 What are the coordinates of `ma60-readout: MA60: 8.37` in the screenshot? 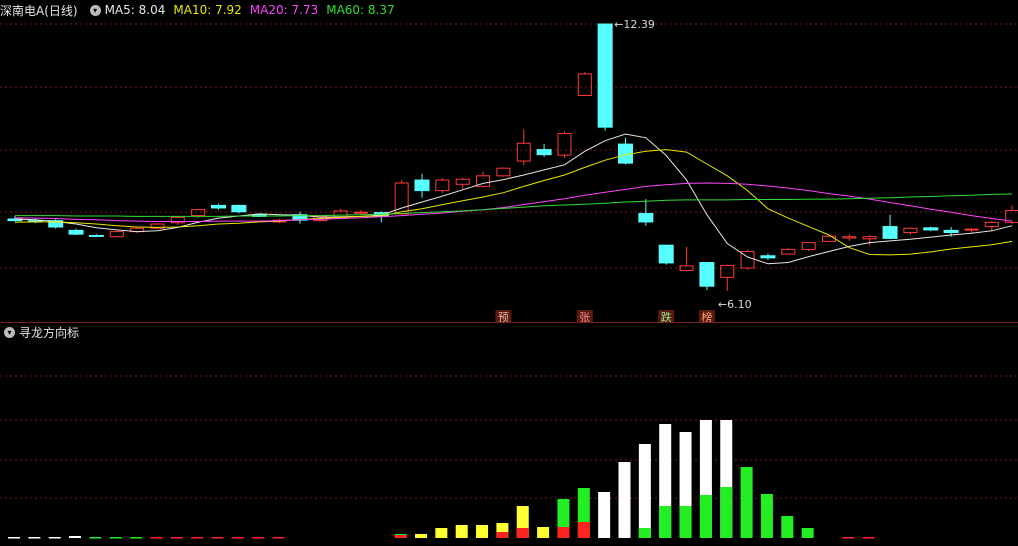 It's located at (360, 10).